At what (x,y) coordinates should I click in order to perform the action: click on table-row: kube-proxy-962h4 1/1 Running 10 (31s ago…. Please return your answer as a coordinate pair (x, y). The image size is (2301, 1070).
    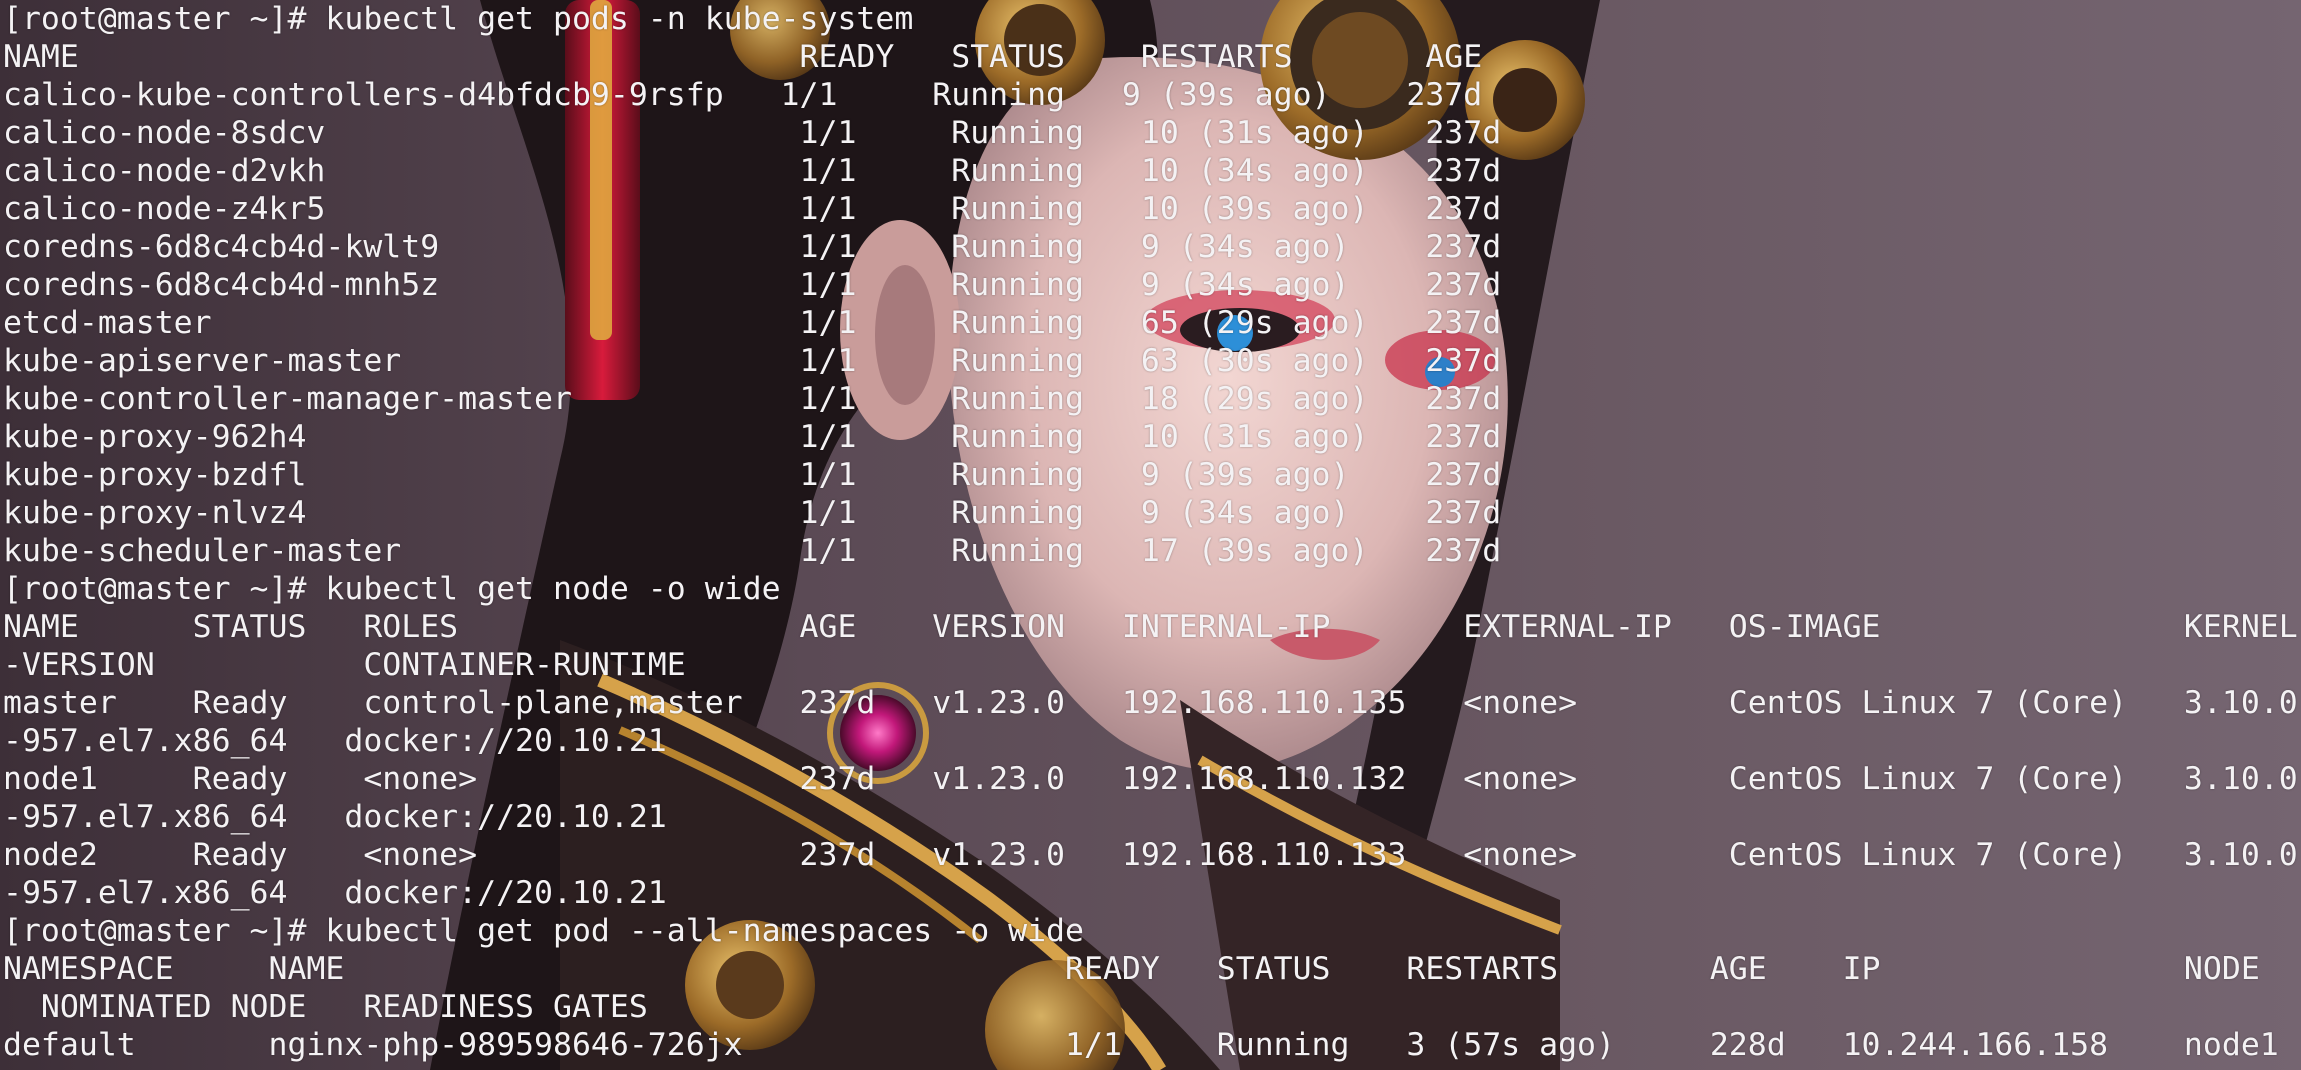
    Looking at the image, I should click on (752, 437).